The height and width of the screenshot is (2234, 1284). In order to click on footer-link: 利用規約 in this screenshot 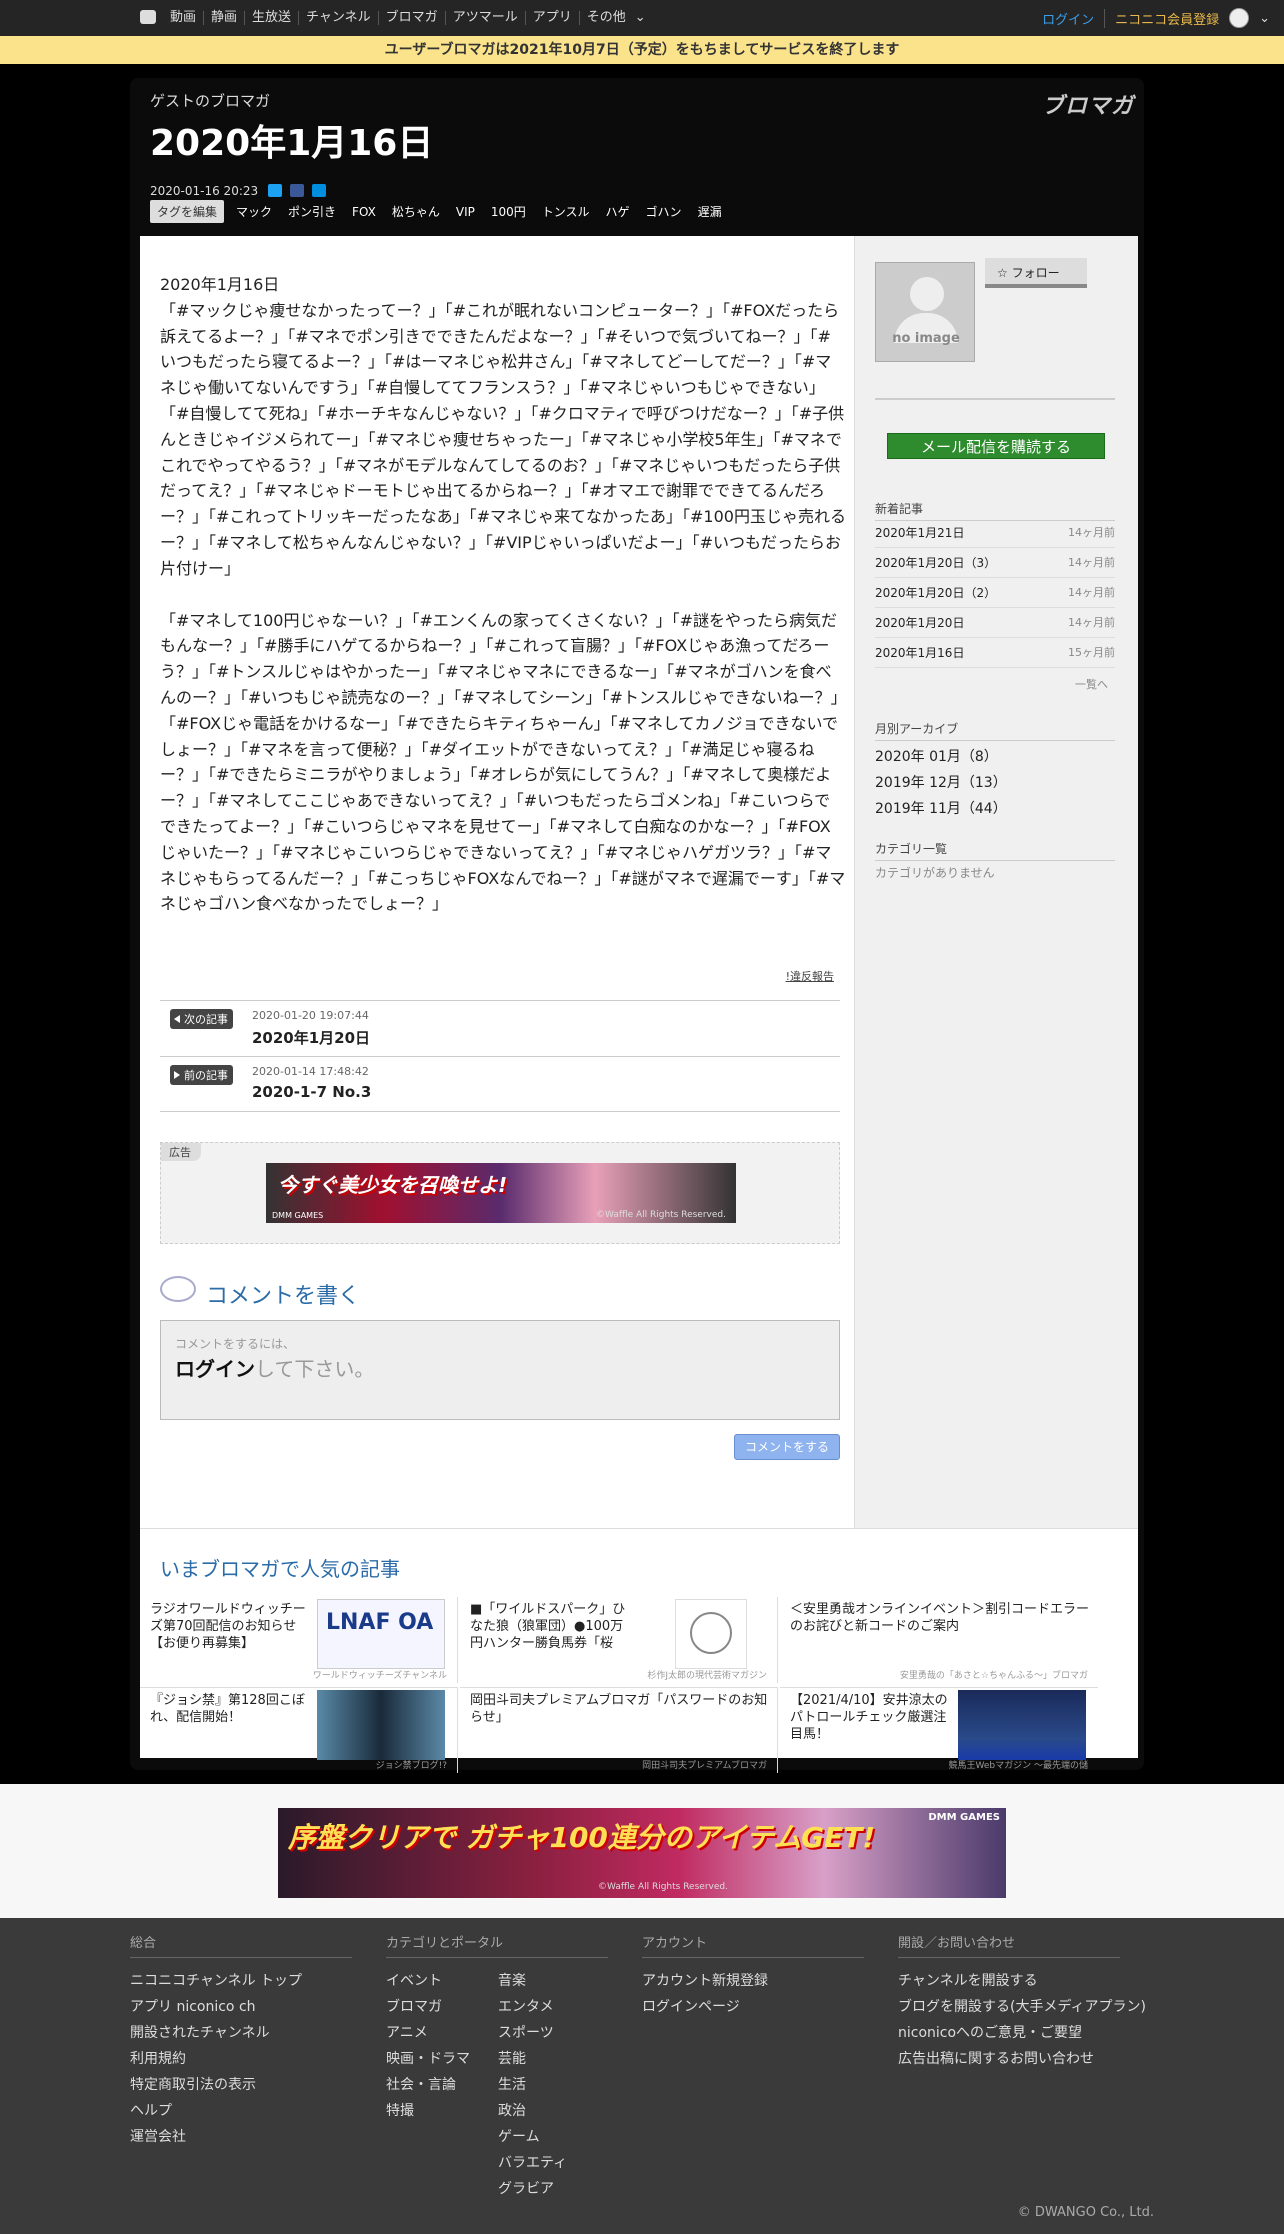, I will do `click(241, 2059)`.